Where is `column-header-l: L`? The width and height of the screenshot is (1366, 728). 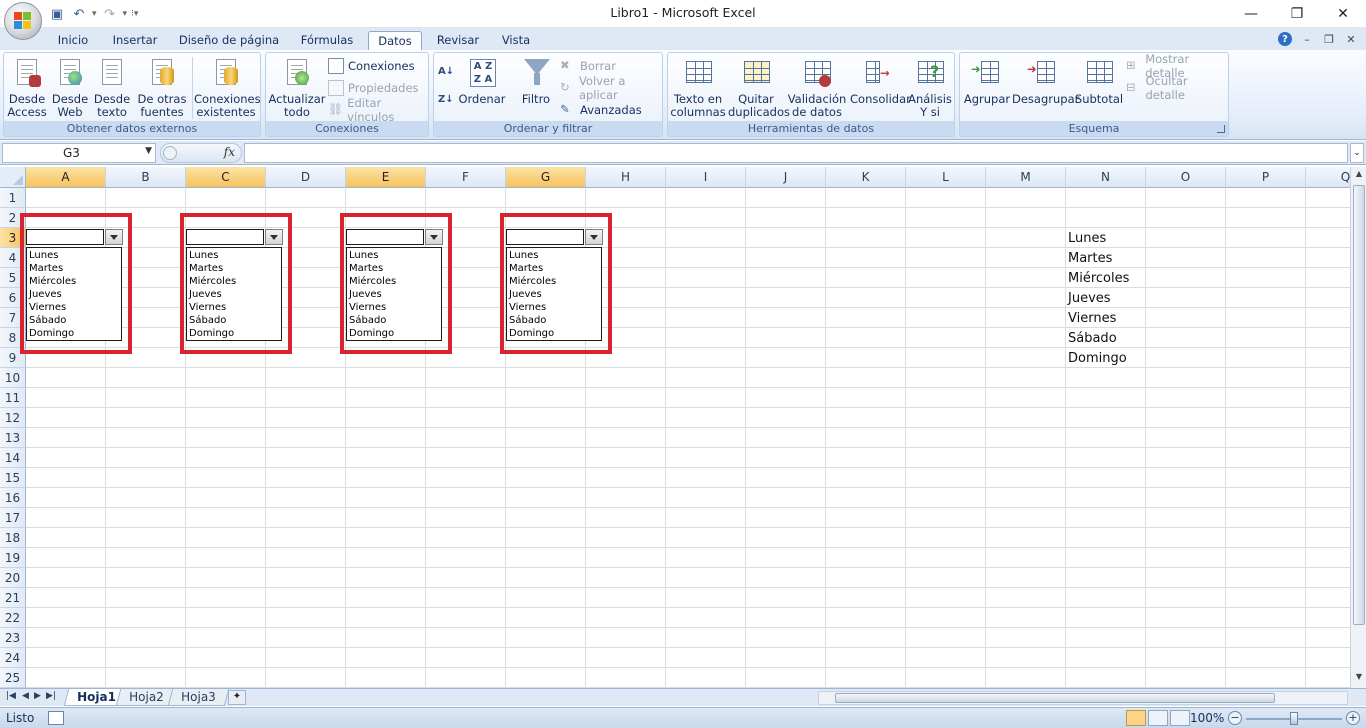 column-header-l: L is located at coordinates (946, 177).